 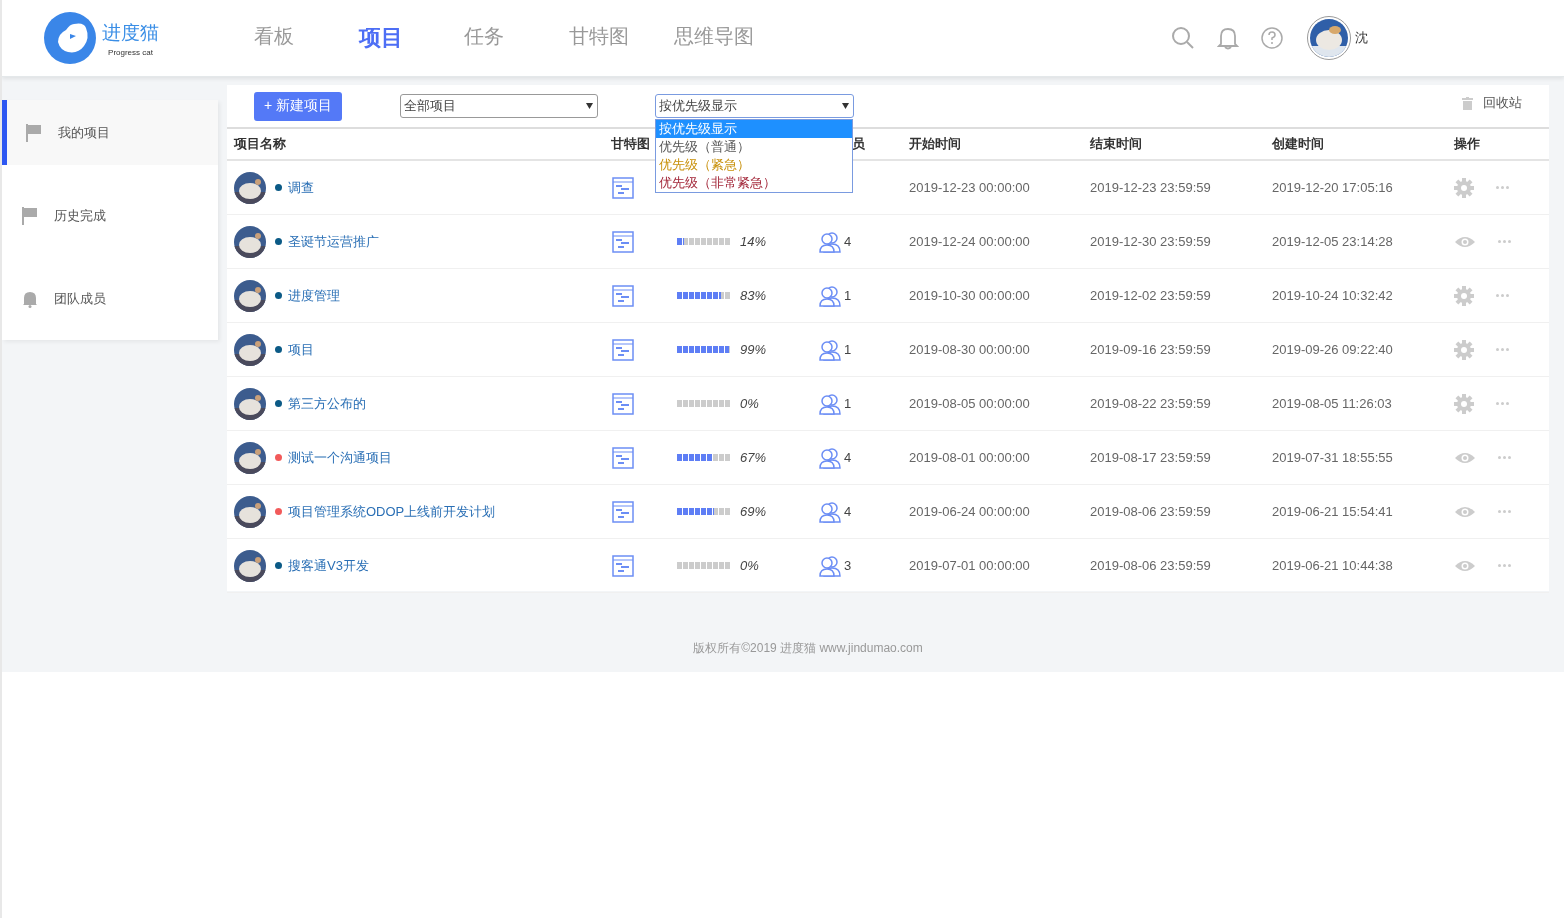 What do you see at coordinates (754, 147) in the screenshot?
I see `dropdown-option: 优先级（普通）` at bounding box center [754, 147].